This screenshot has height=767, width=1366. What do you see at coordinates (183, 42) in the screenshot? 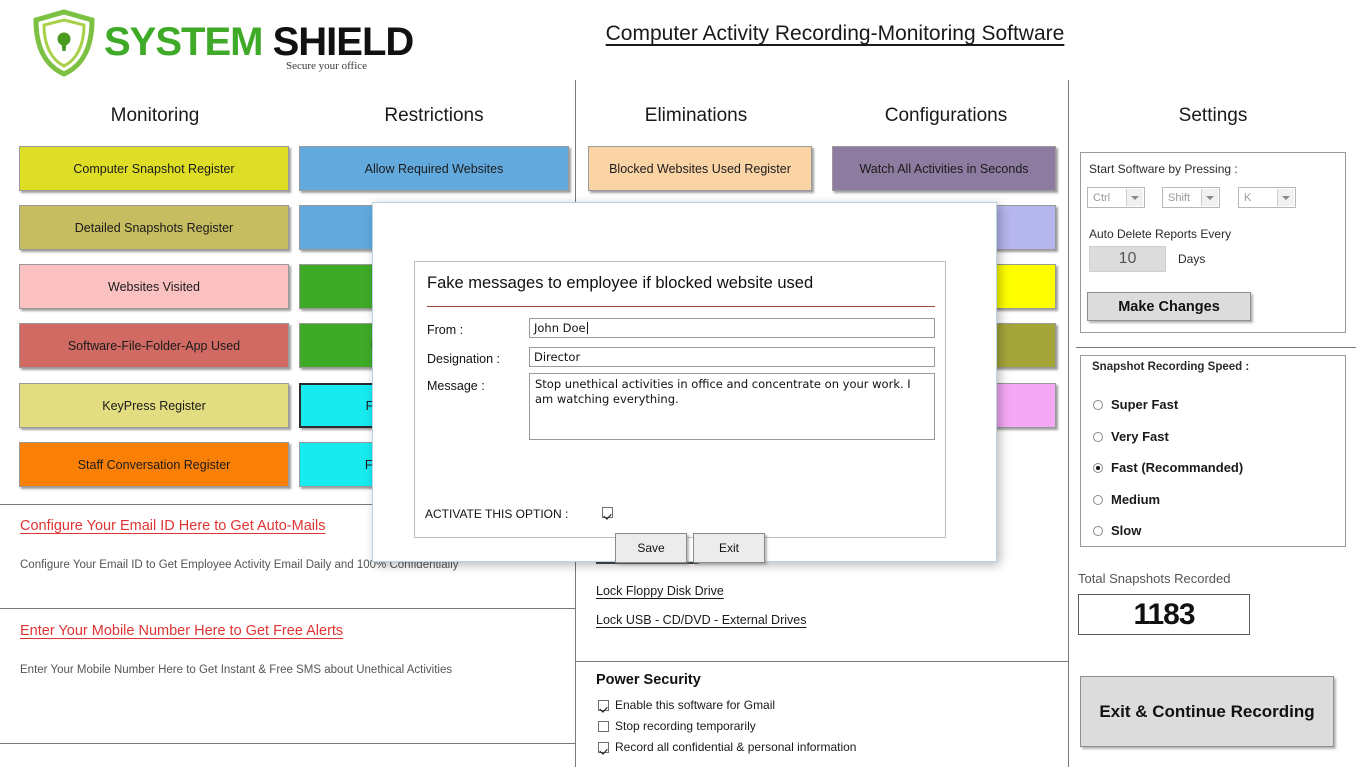
I see `brand-system: SYSTEM` at bounding box center [183, 42].